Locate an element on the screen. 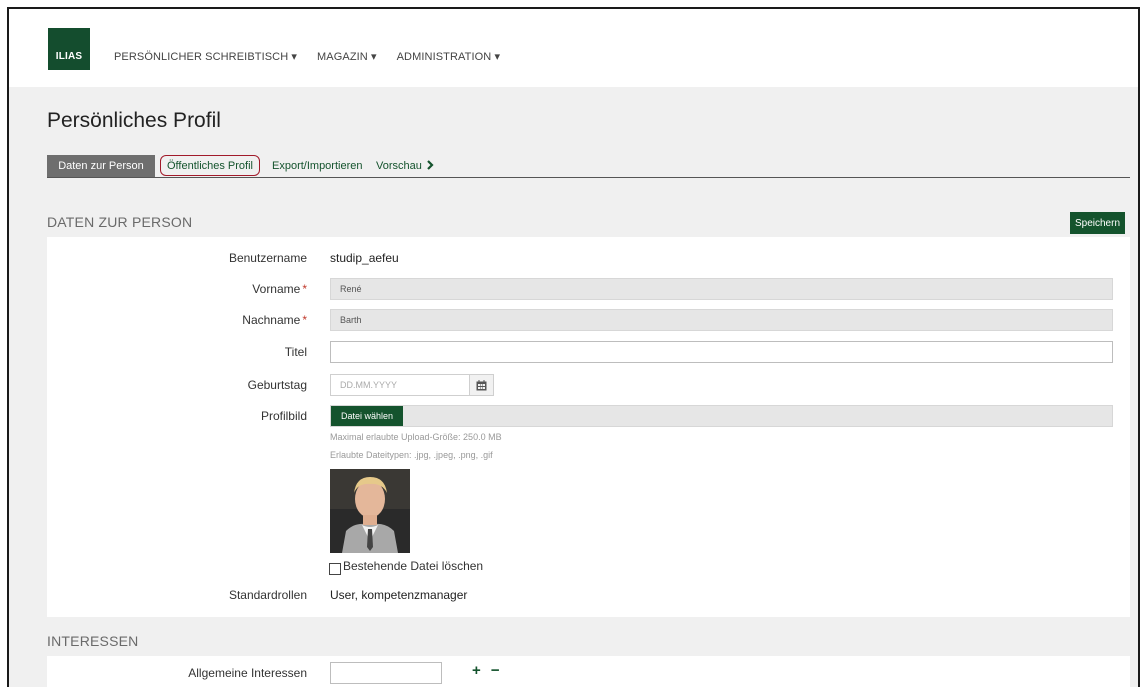 The width and height of the screenshot is (1147, 687). ilias-logo: ILIAS is located at coordinates (69, 49).